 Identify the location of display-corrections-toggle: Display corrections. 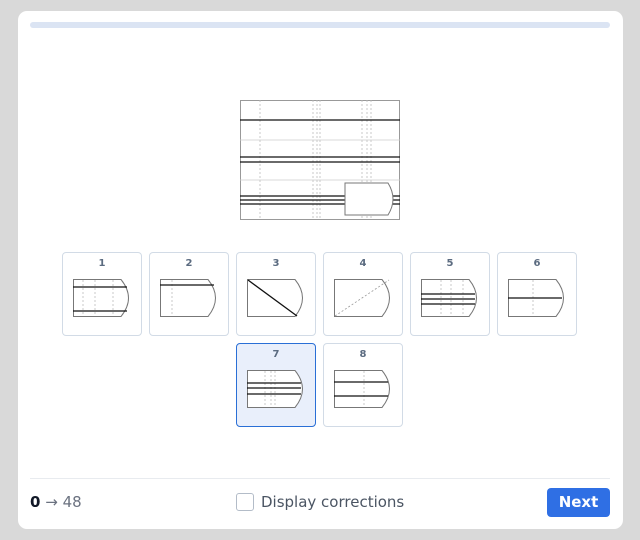
(320, 502).